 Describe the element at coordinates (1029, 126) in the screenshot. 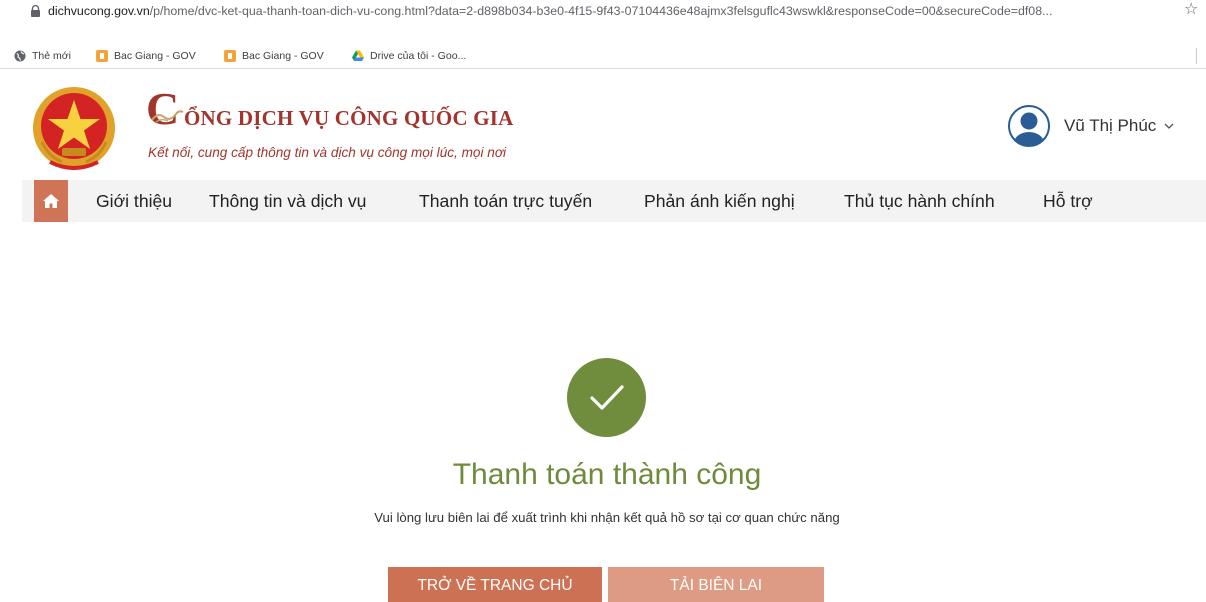

I see `user-avatar-icon` at that location.